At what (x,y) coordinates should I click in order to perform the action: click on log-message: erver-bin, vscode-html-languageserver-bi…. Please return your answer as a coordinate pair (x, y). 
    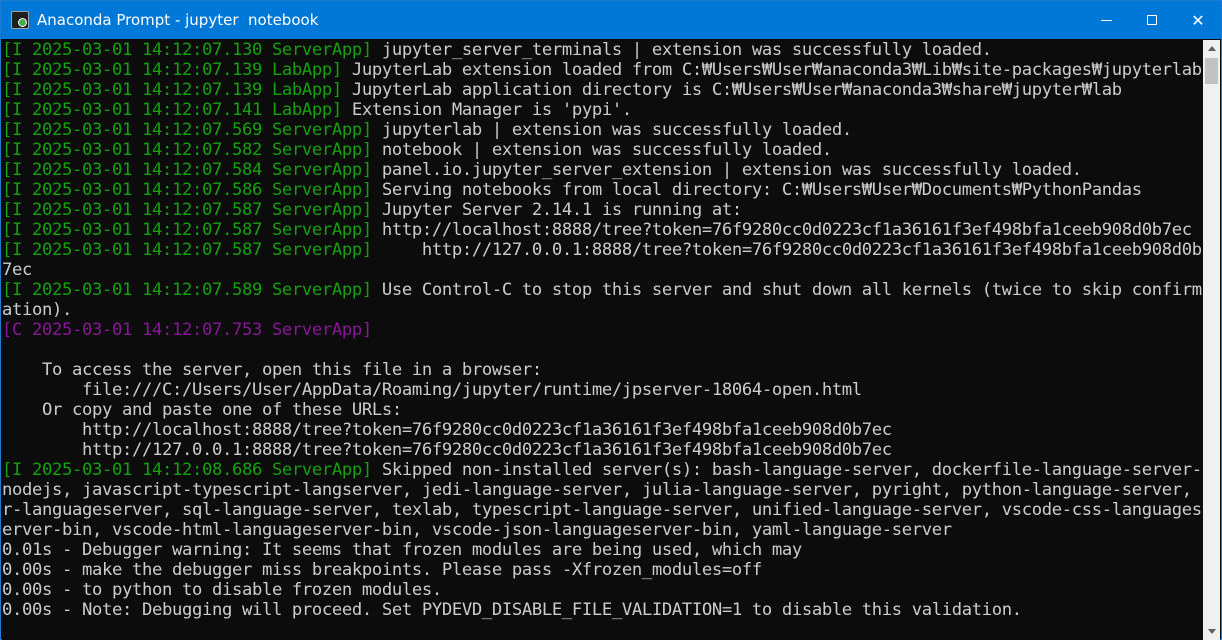
    Looking at the image, I should click on (477, 530).